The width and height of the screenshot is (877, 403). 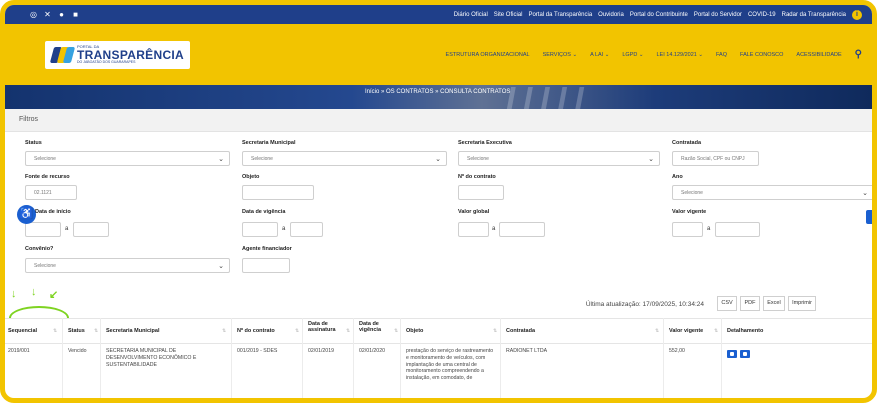 What do you see at coordinates (131, 54) in the screenshot?
I see `logo-title: TRANSPARÊNCIA` at bounding box center [131, 54].